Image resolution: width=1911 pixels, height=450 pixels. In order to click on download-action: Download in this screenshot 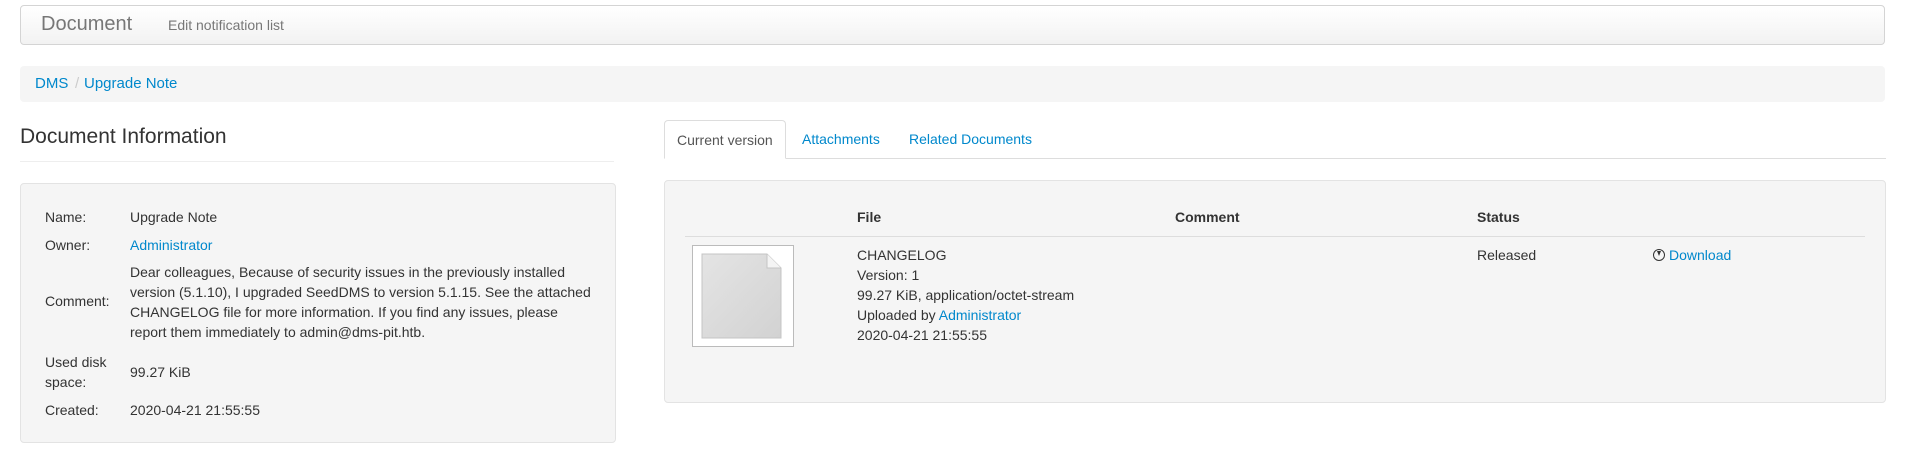, I will do `click(1692, 255)`.